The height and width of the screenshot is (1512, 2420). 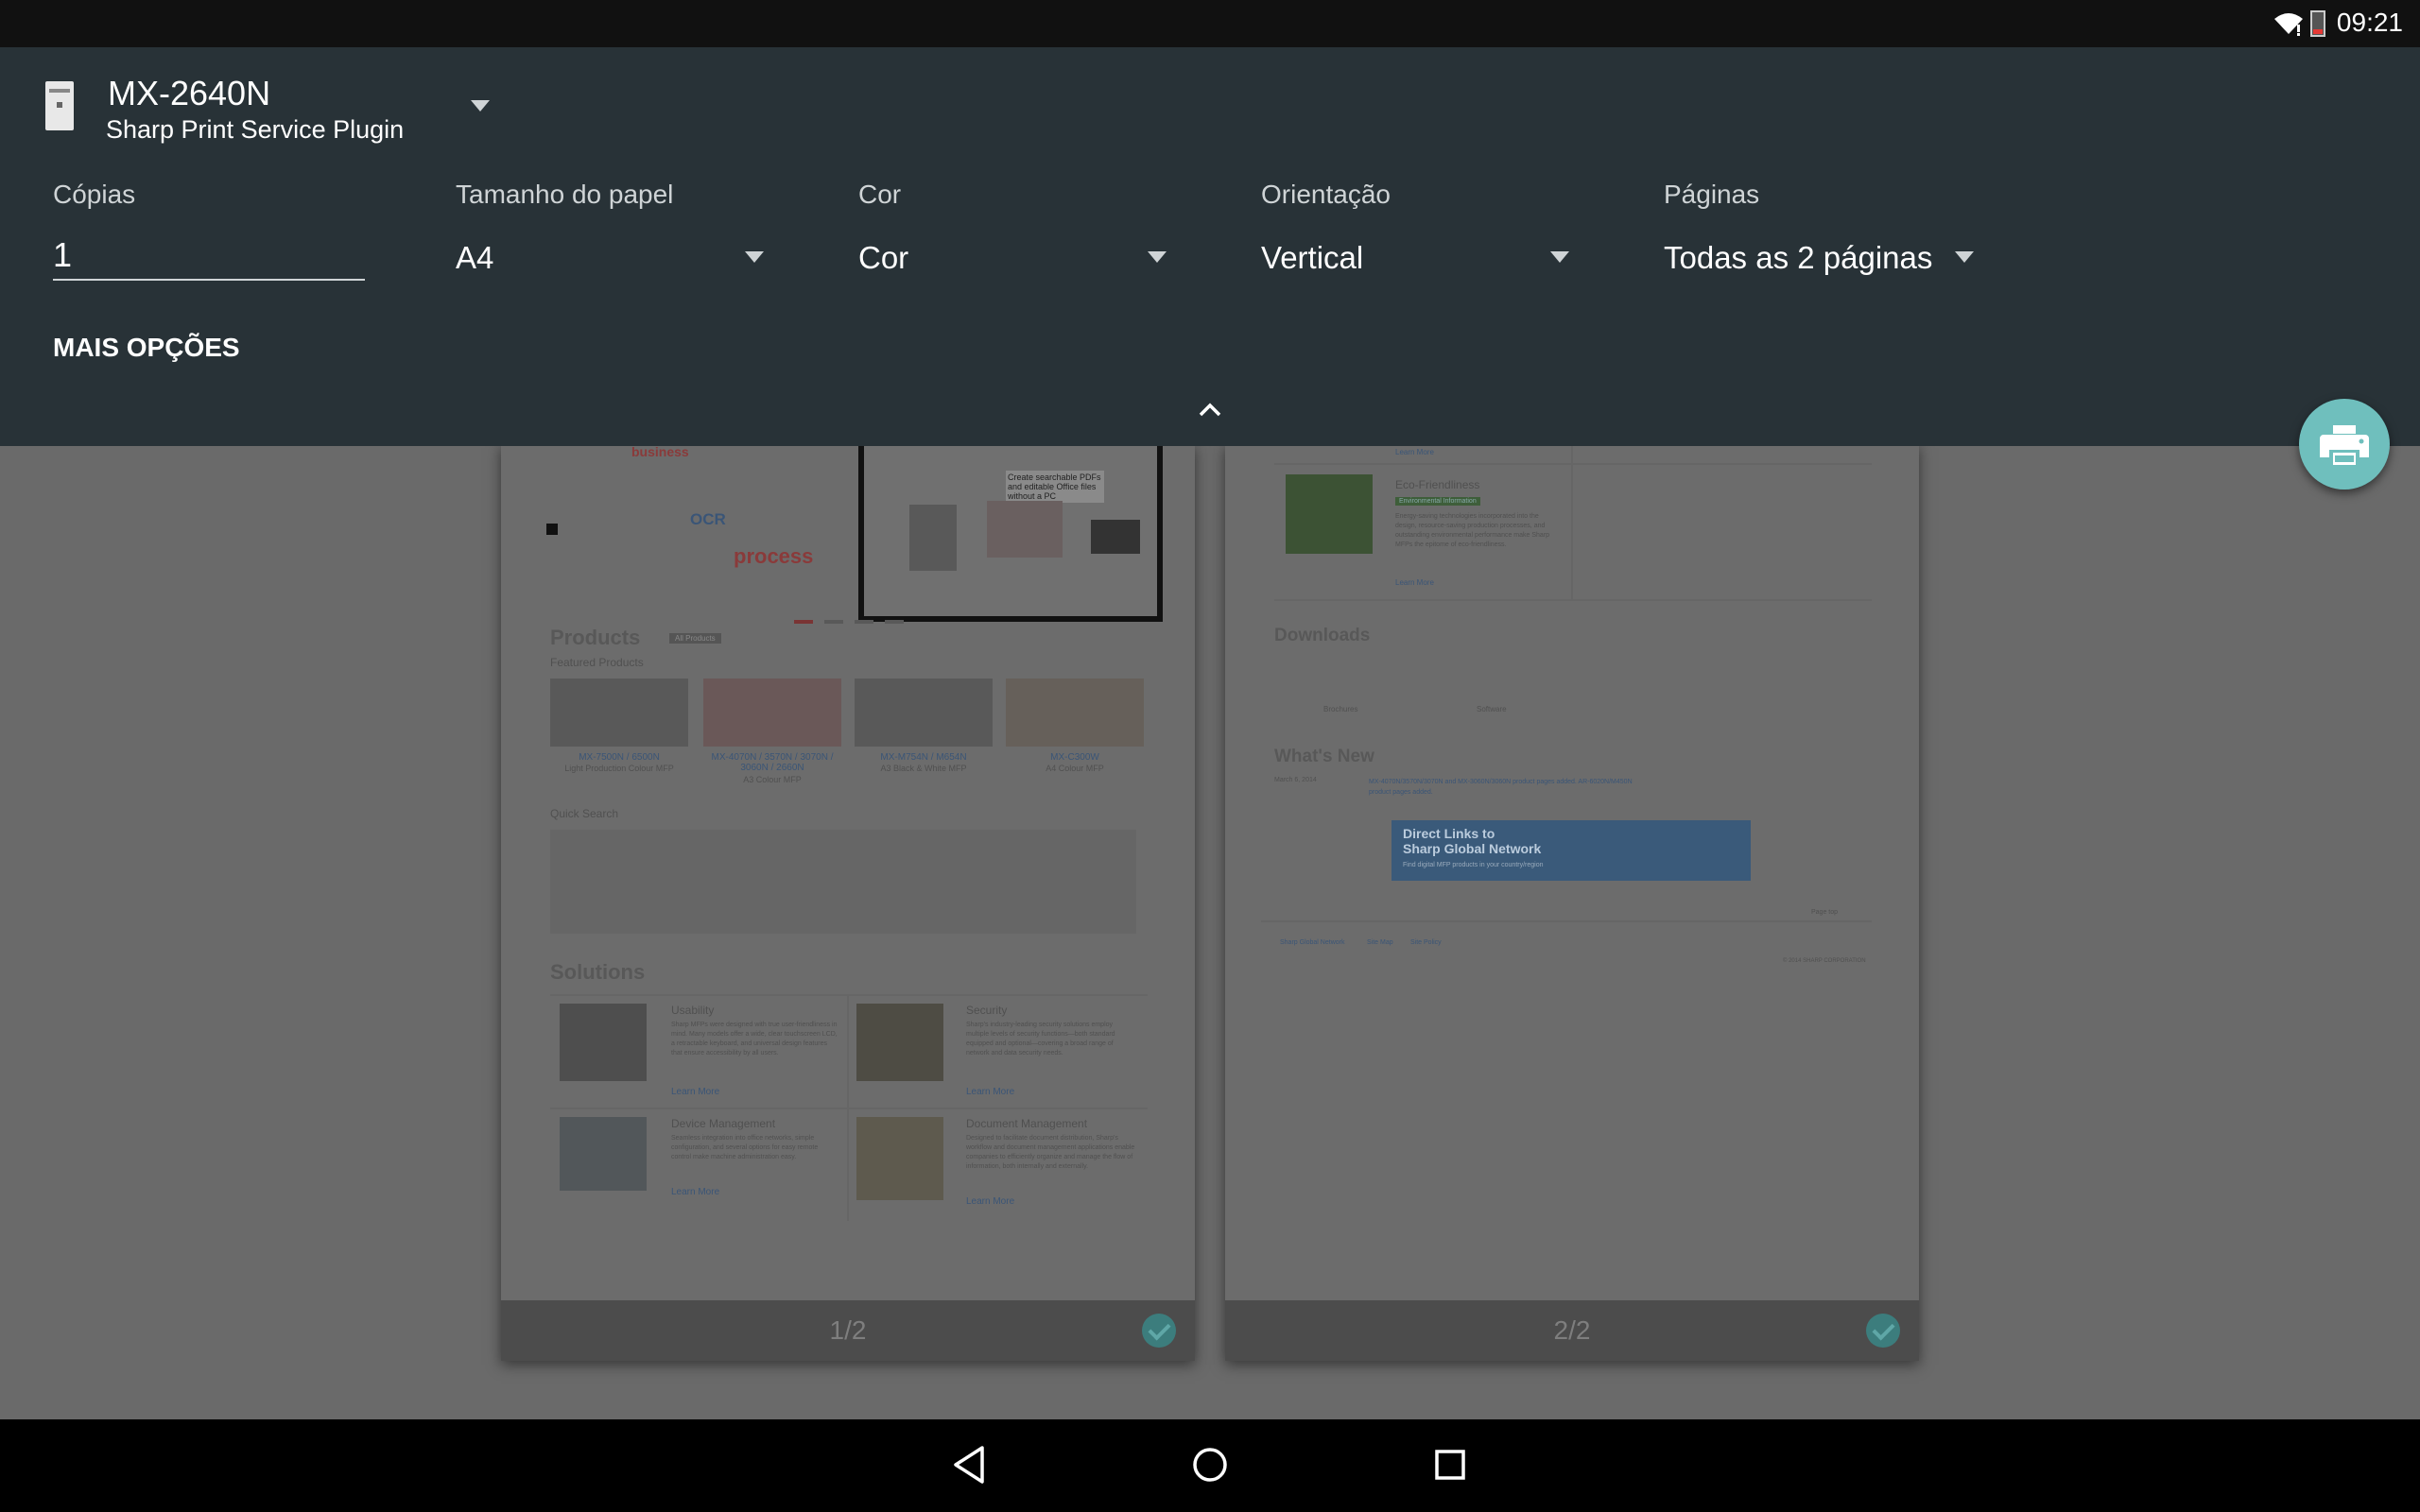 What do you see at coordinates (1824, 227) in the screenshot?
I see `pages-select: Páginas Todas as 2 páginas` at bounding box center [1824, 227].